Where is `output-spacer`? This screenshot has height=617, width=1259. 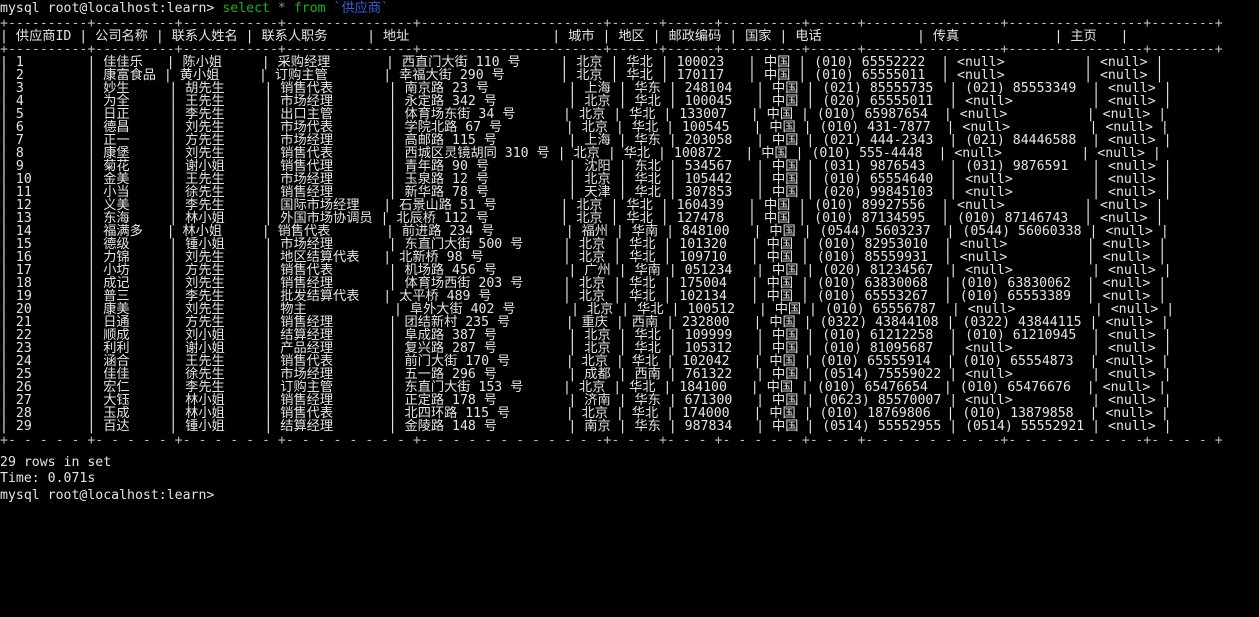 output-spacer is located at coordinates (629, 451).